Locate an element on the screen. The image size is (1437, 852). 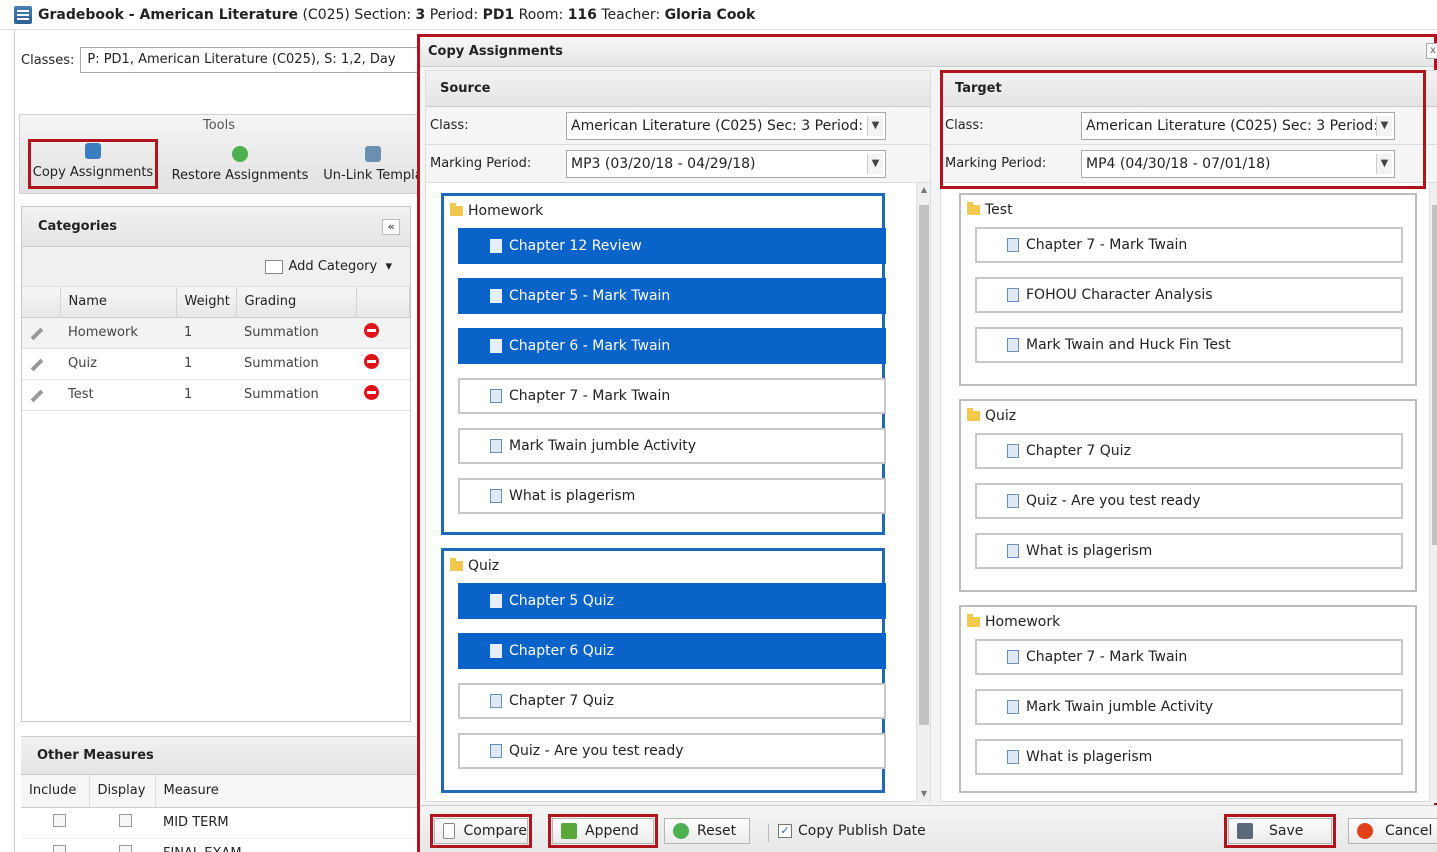
title-section: 3 is located at coordinates (420, 14).